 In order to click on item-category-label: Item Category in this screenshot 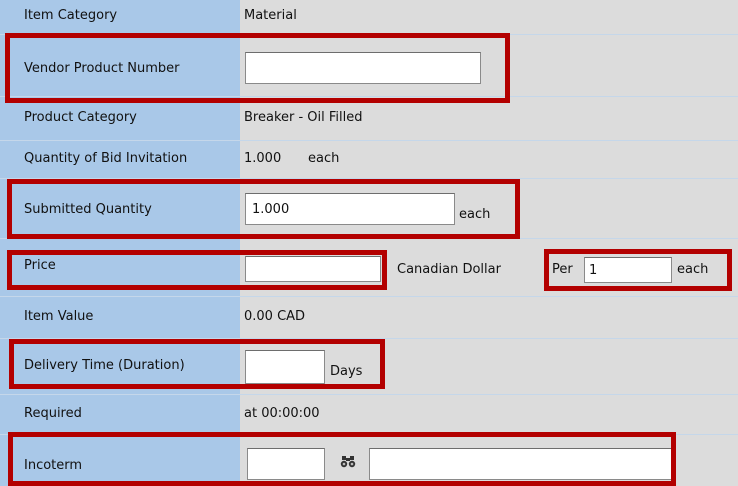, I will do `click(71, 15)`.